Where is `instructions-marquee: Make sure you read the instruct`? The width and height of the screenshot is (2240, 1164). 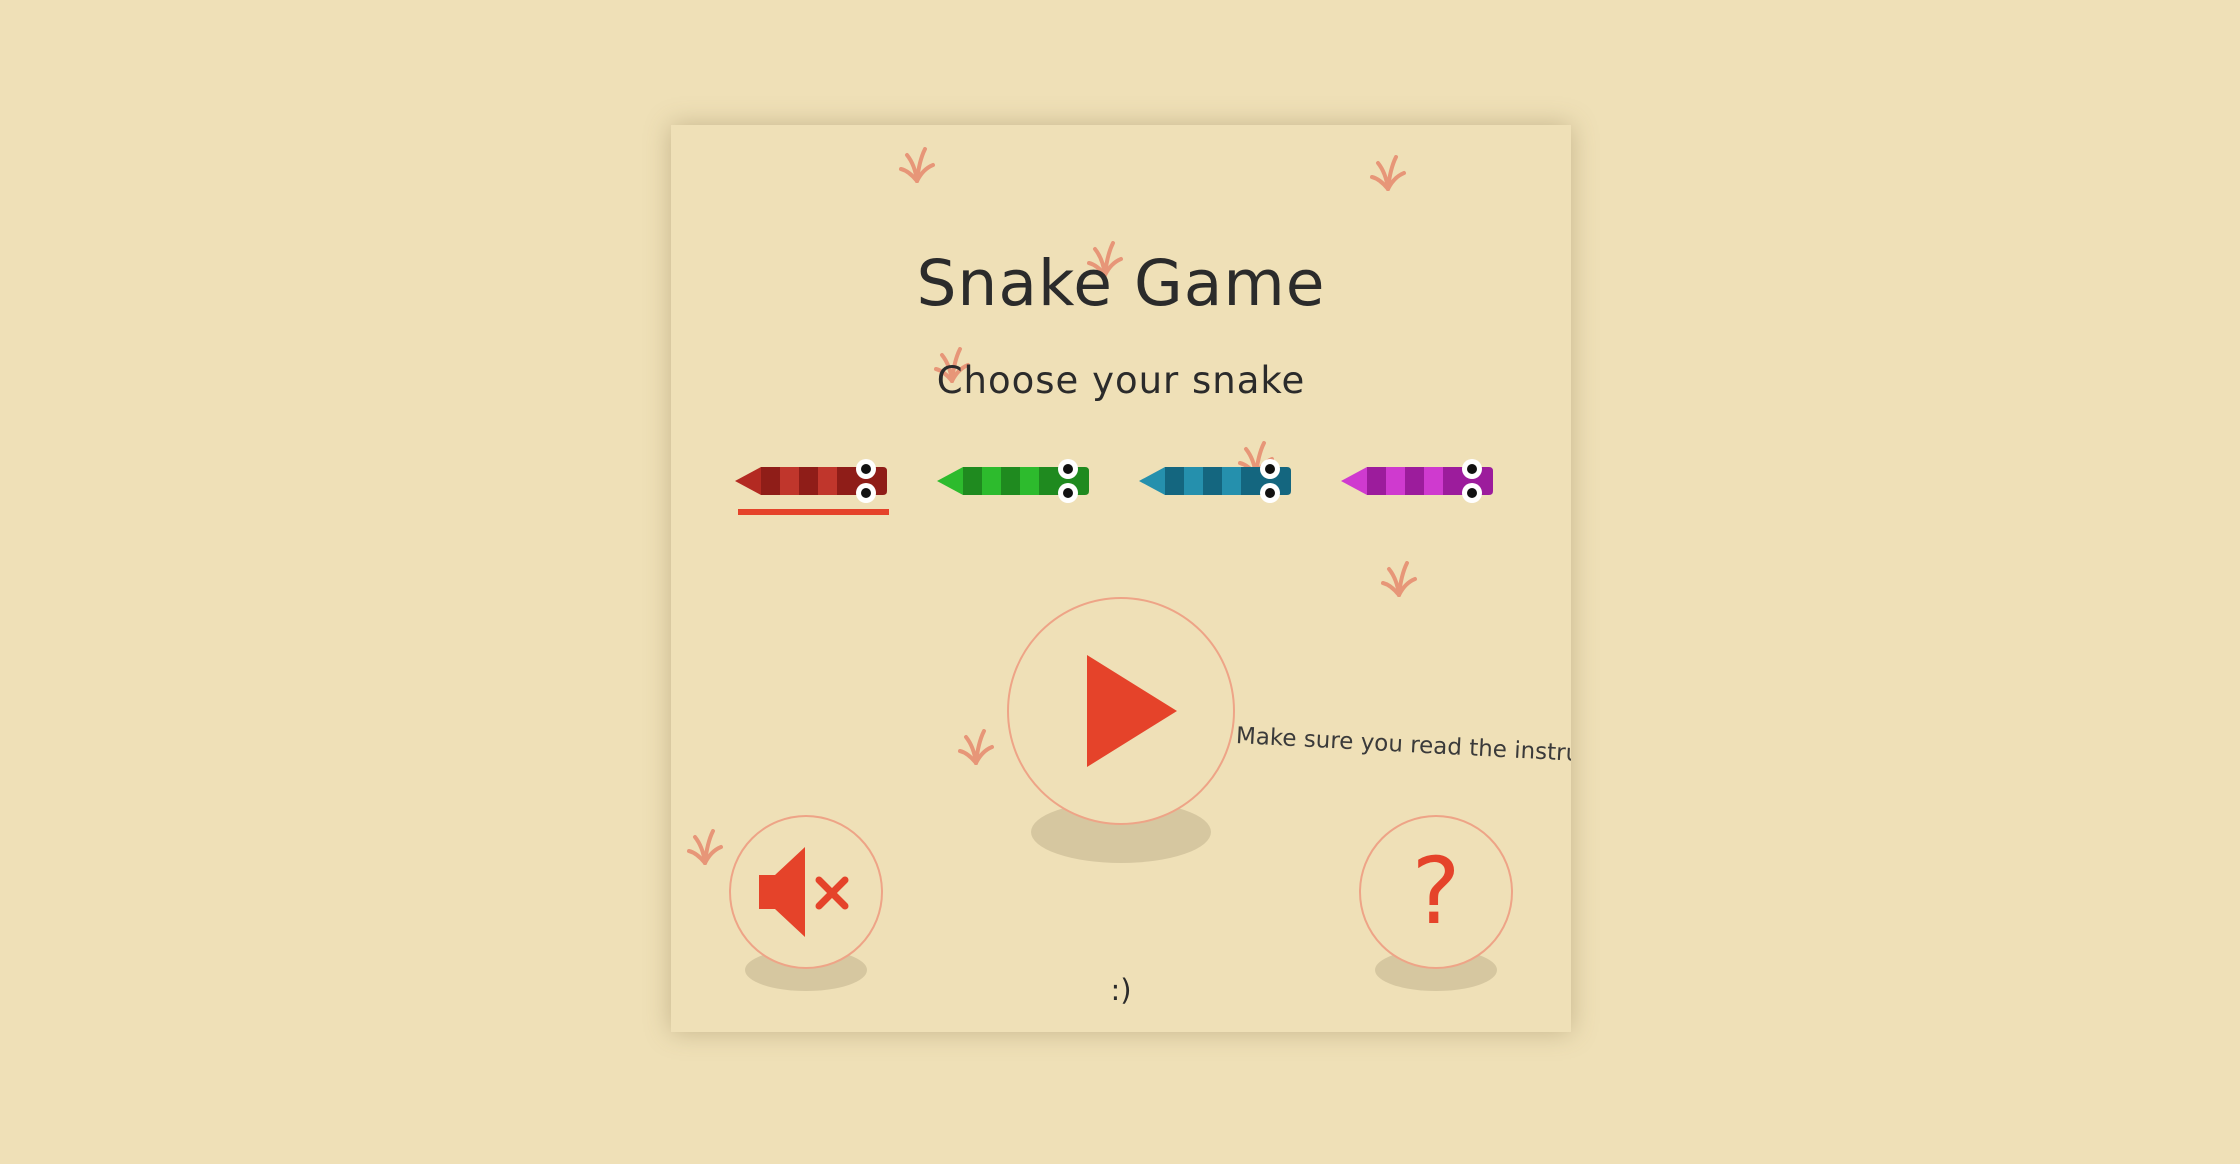
instructions-marquee: Make sure you read the instruct is located at coordinates (1403, 746).